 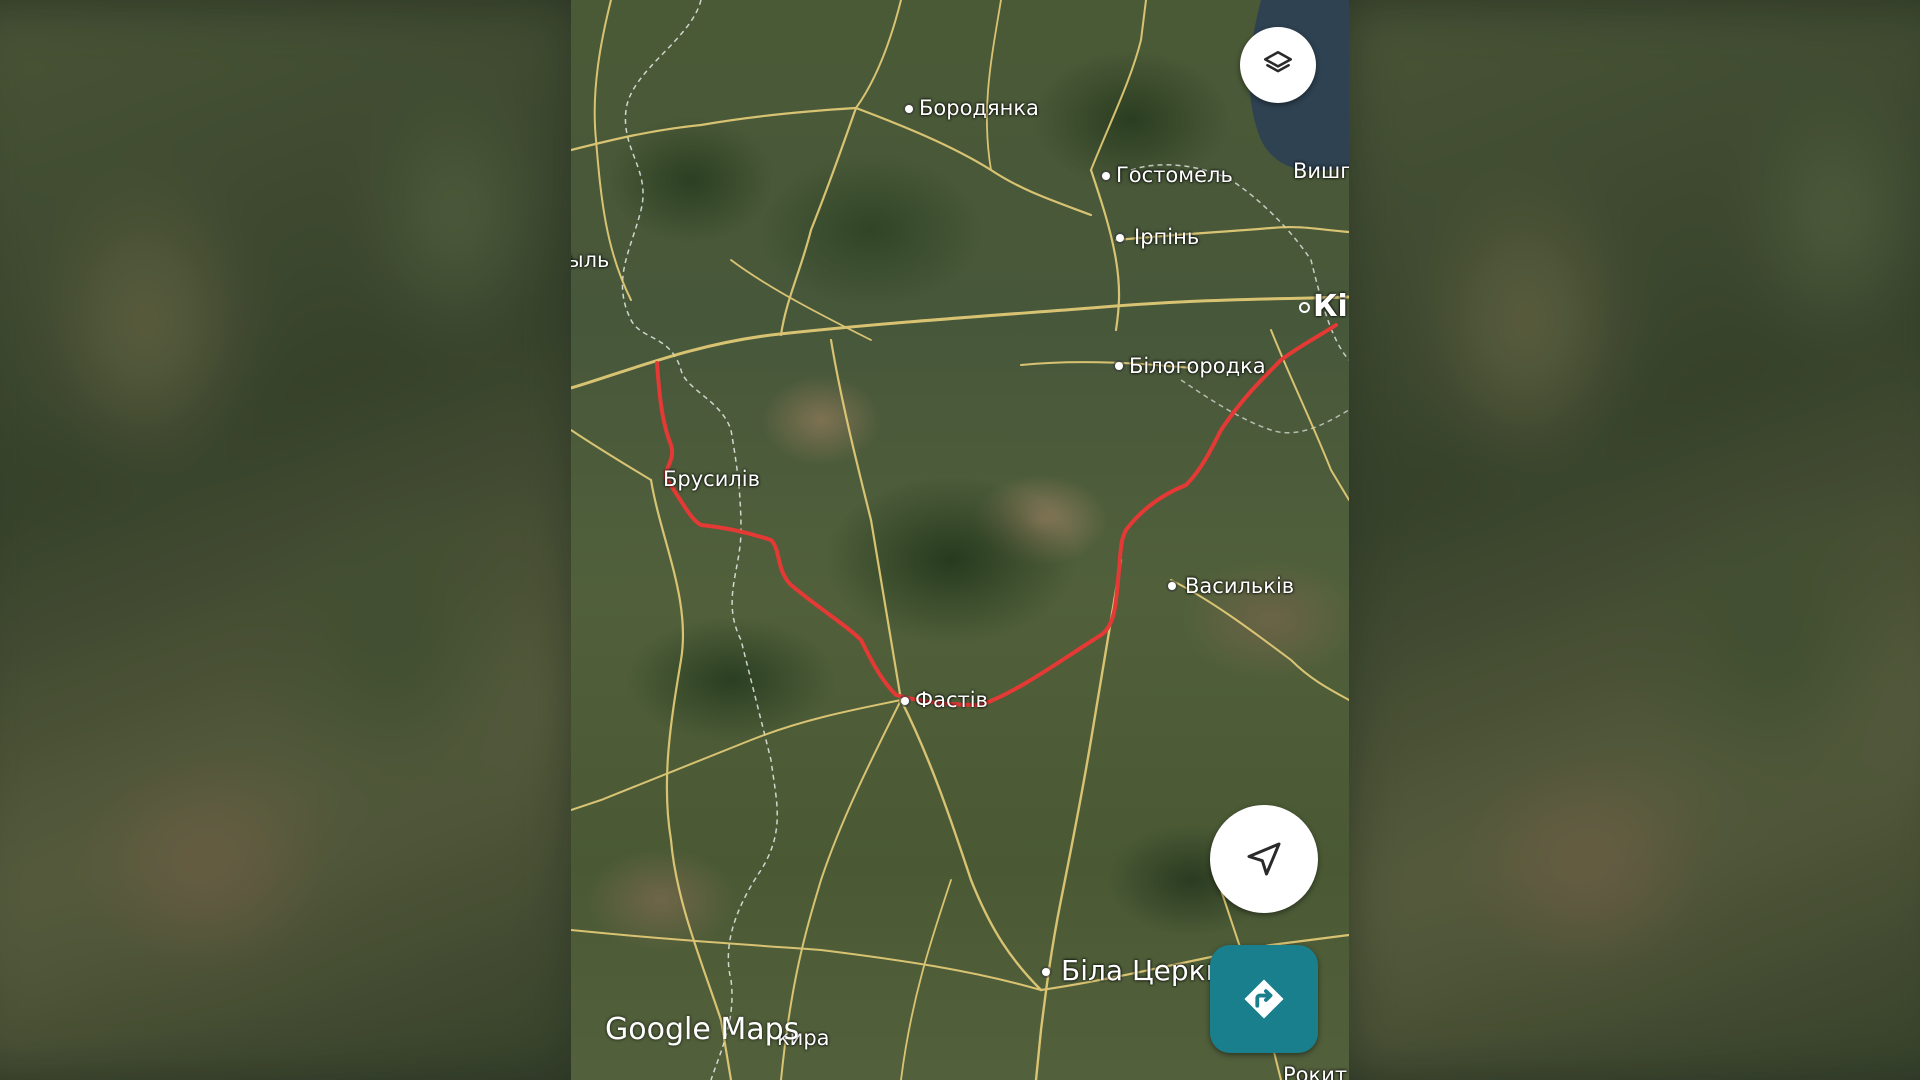 What do you see at coordinates (1141, 971) in the screenshot?
I see `place-label-bila-tserkva: Біла Церкв` at bounding box center [1141, 971].